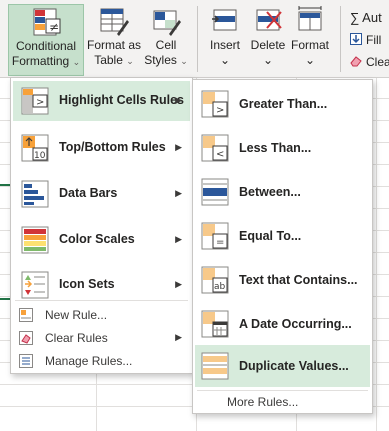 The height and width of the screenshot is (431, 389). What do you see at coordinates (36, 194) in the screenshot?
I see `data-bars-icon` at bounding box center [36, 194].